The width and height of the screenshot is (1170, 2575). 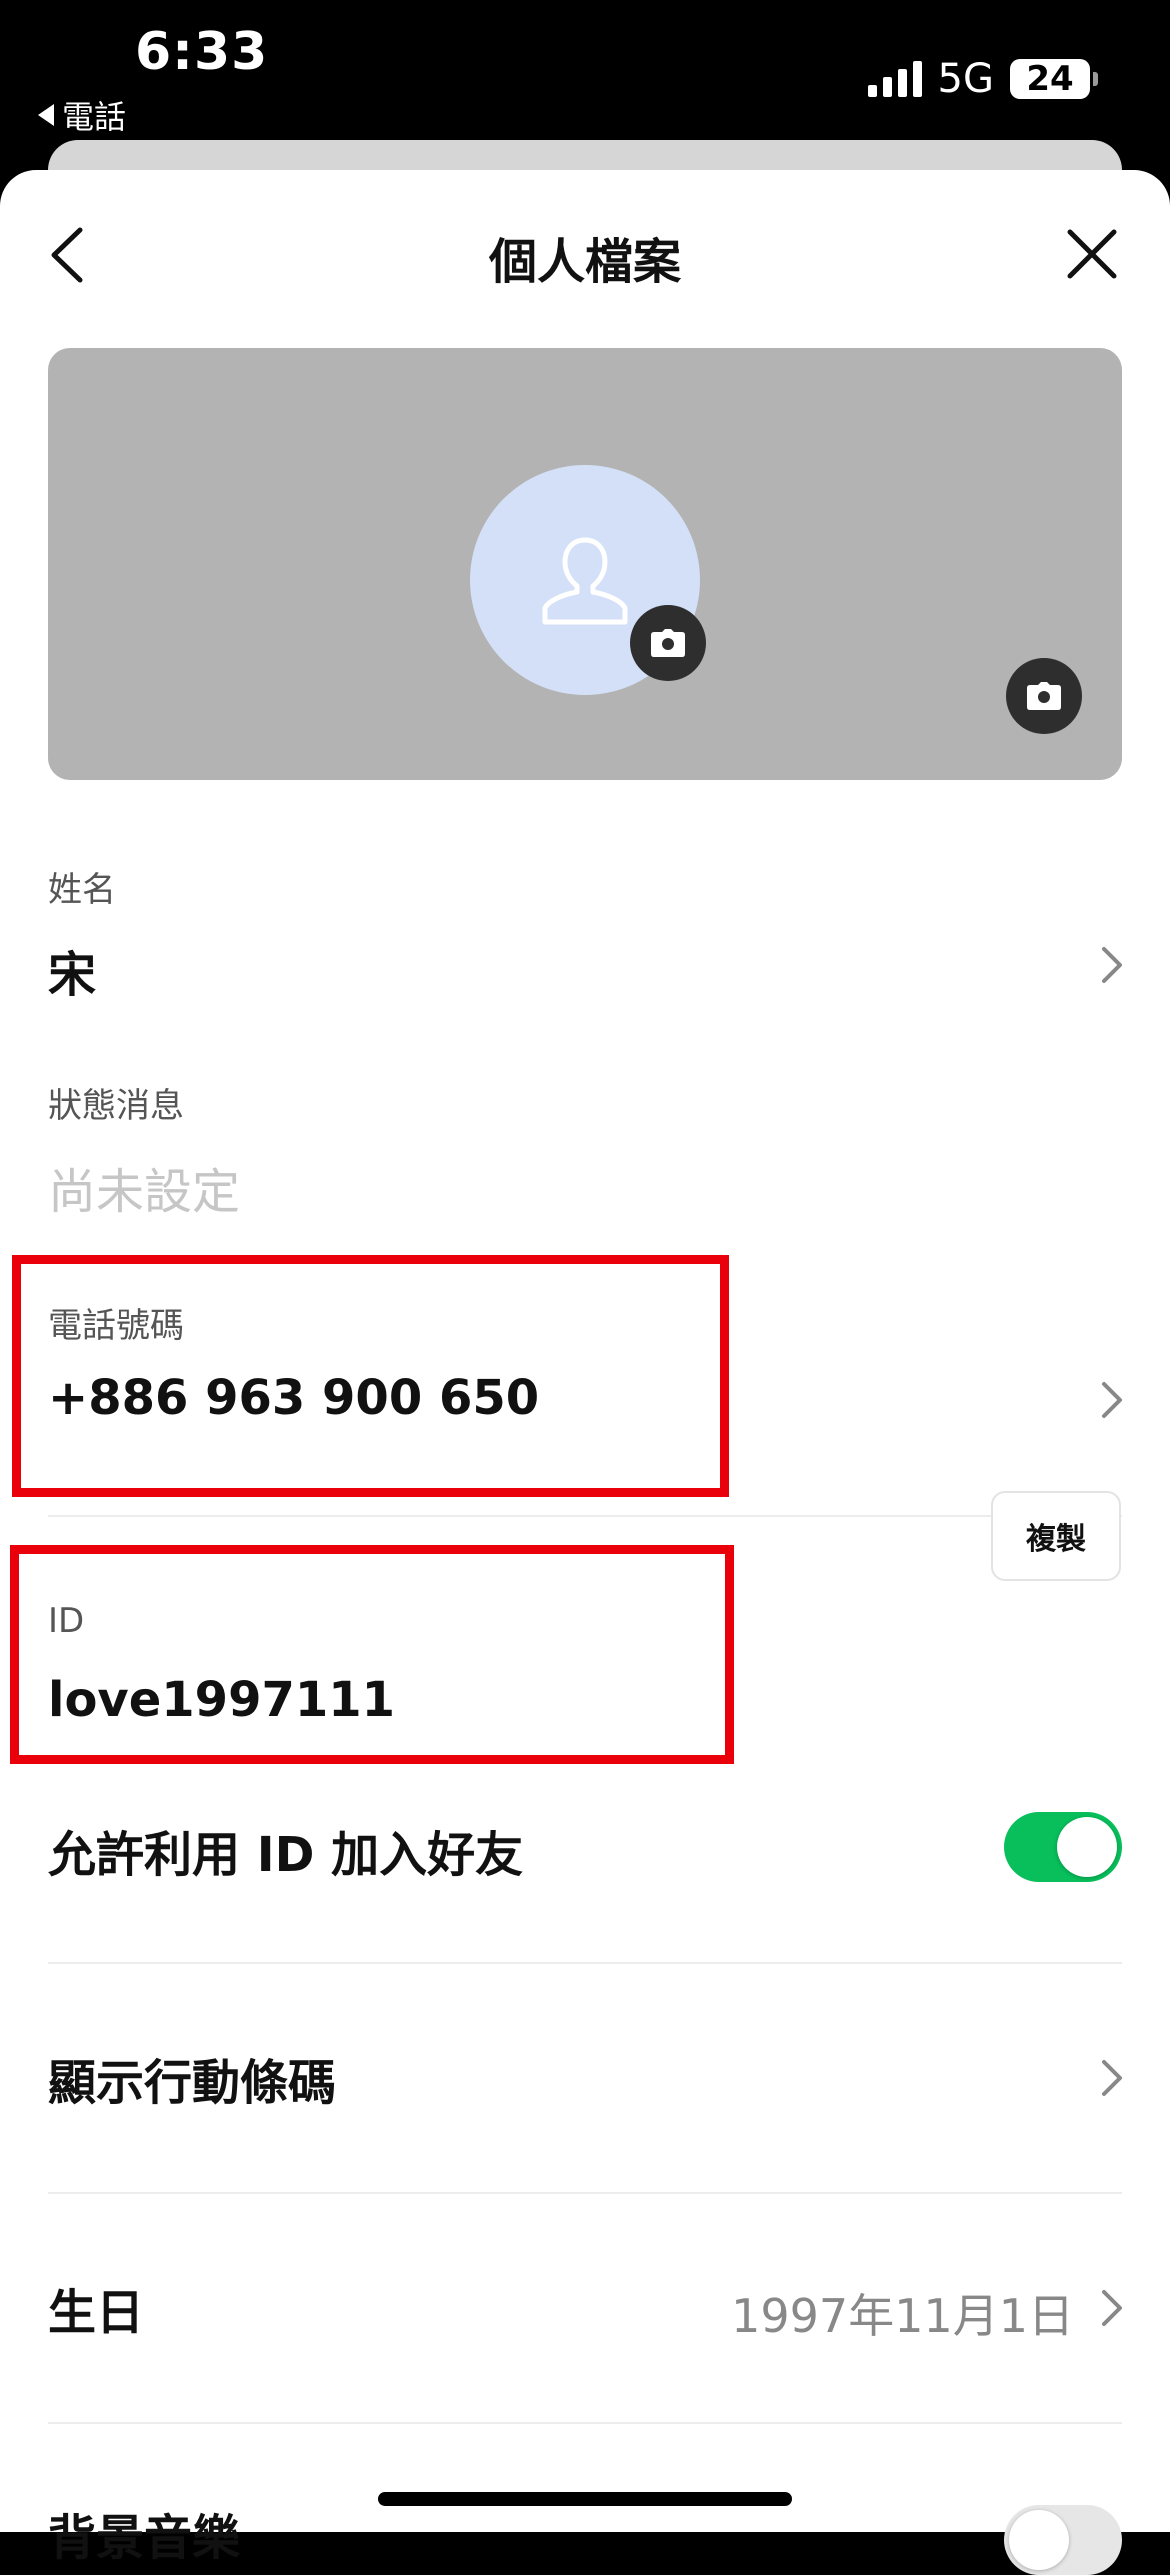 I want to click on cover-camera-button, so click(x=1044, y=696).